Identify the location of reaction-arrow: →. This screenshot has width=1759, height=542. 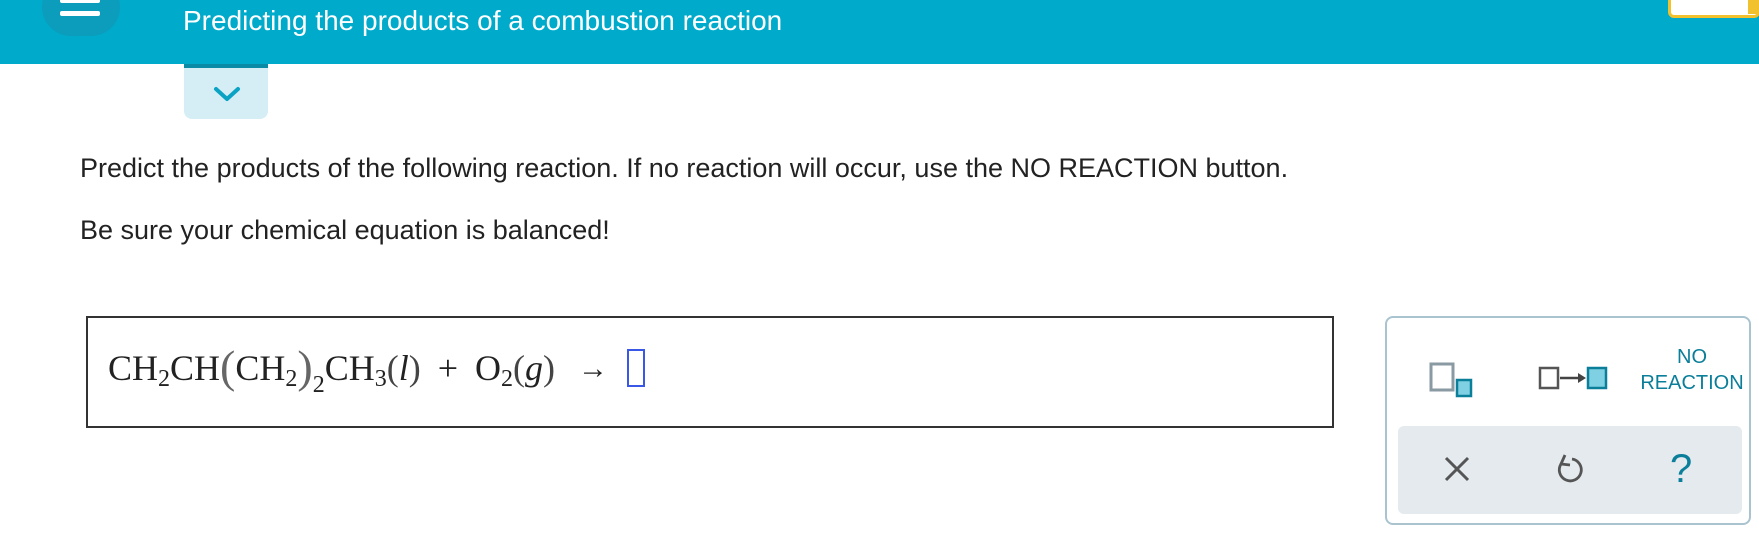
(593, 368).